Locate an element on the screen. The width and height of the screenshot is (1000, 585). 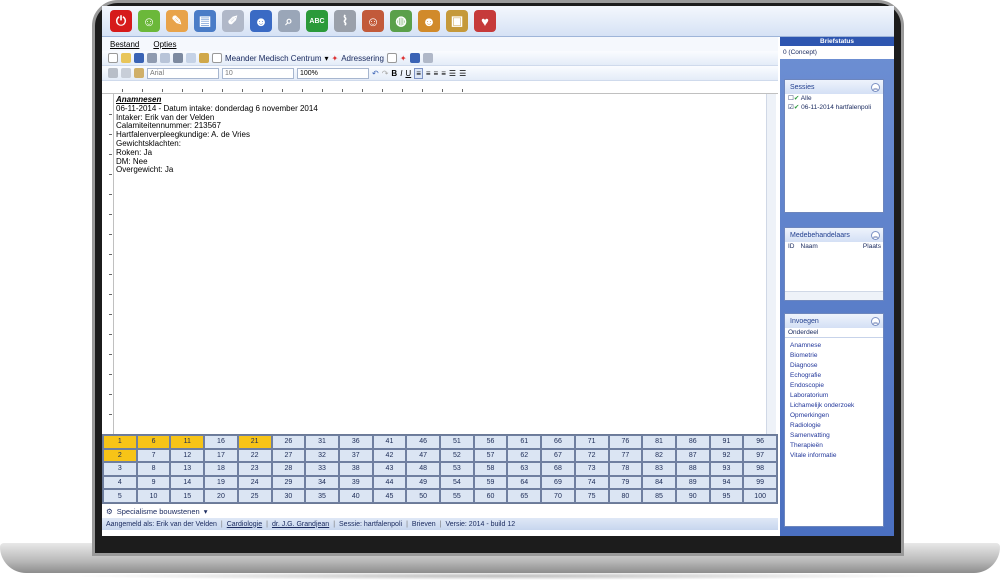
grid-cell: 85 is located at coordinates (659, 496).